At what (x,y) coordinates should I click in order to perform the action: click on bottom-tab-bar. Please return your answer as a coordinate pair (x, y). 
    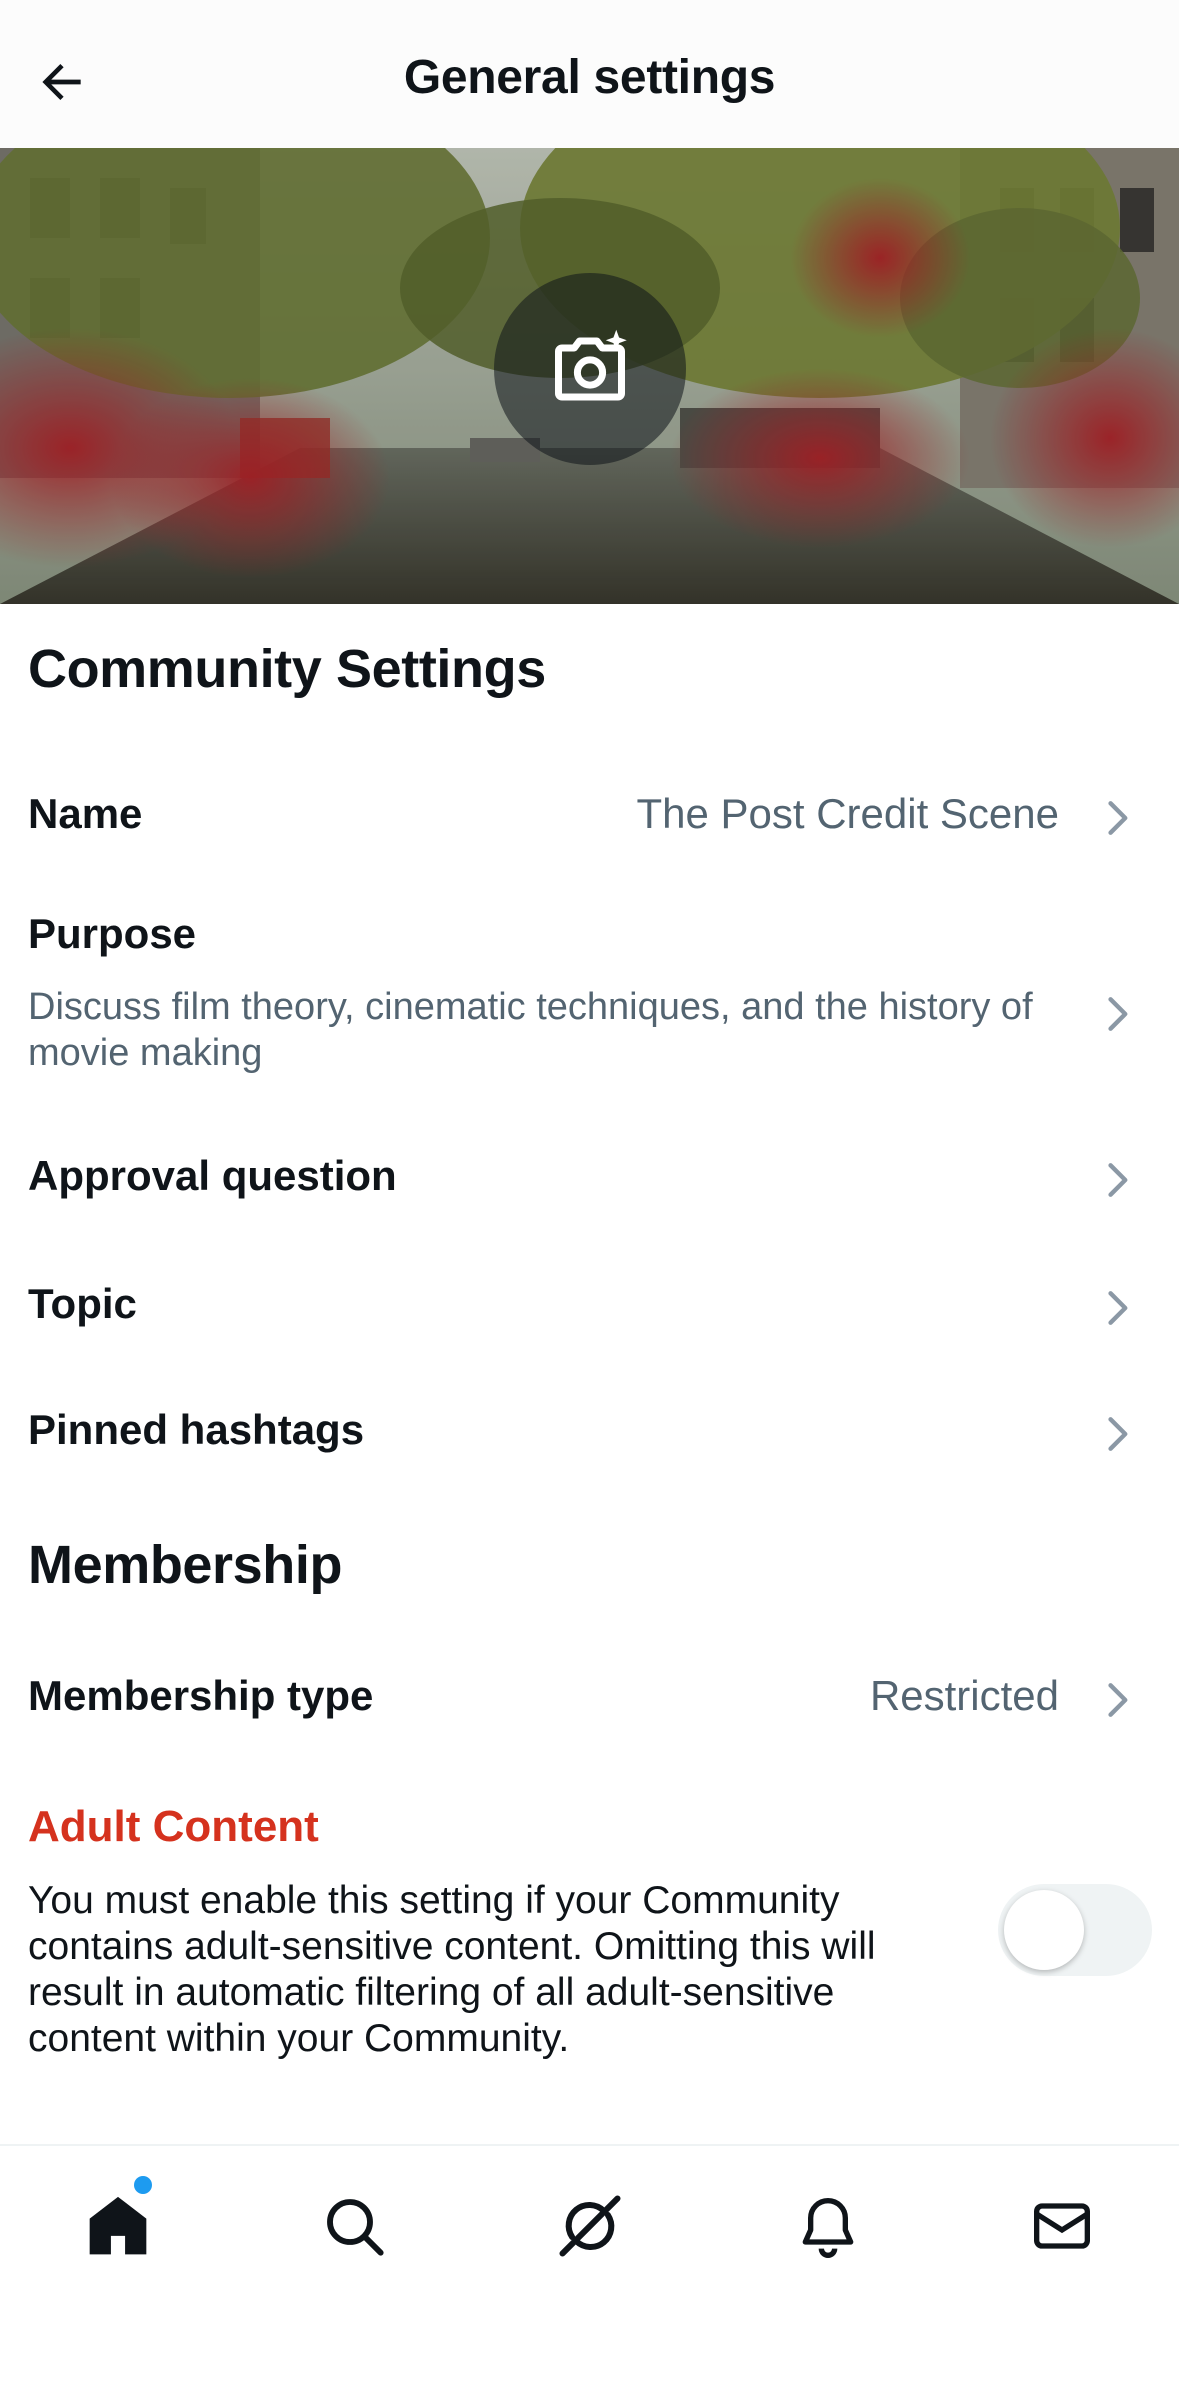
    Looking at the image, I should click on (589, 2271).